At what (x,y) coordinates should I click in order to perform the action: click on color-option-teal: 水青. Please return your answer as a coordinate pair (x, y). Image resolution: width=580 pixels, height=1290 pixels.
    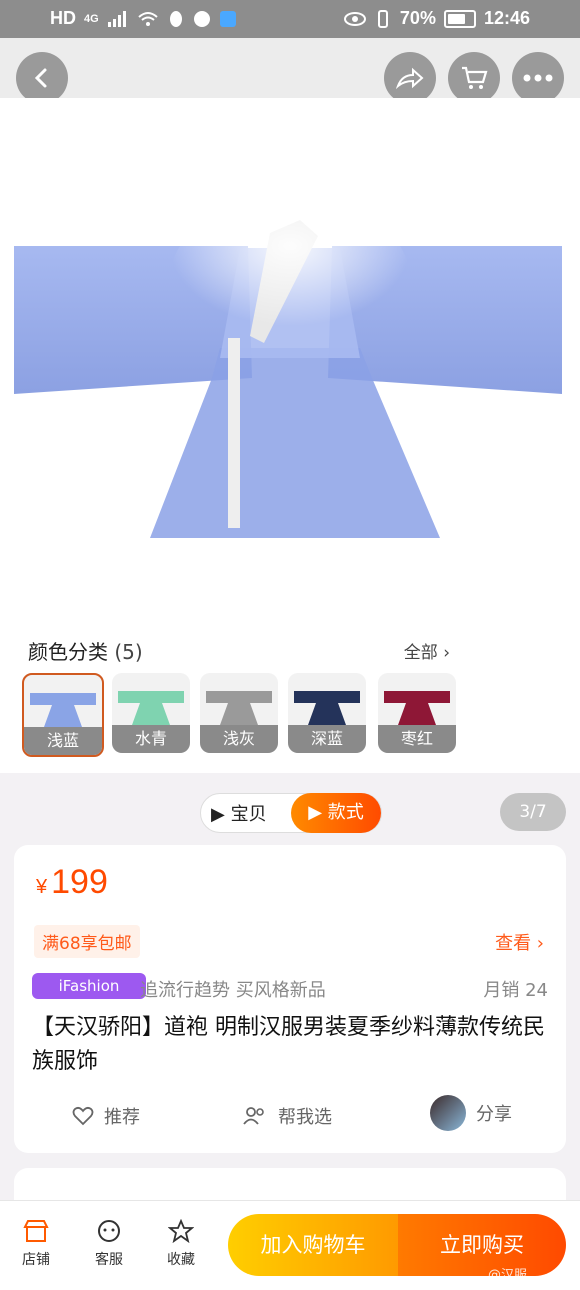
    Looking at the image, I should click on (151, 713).